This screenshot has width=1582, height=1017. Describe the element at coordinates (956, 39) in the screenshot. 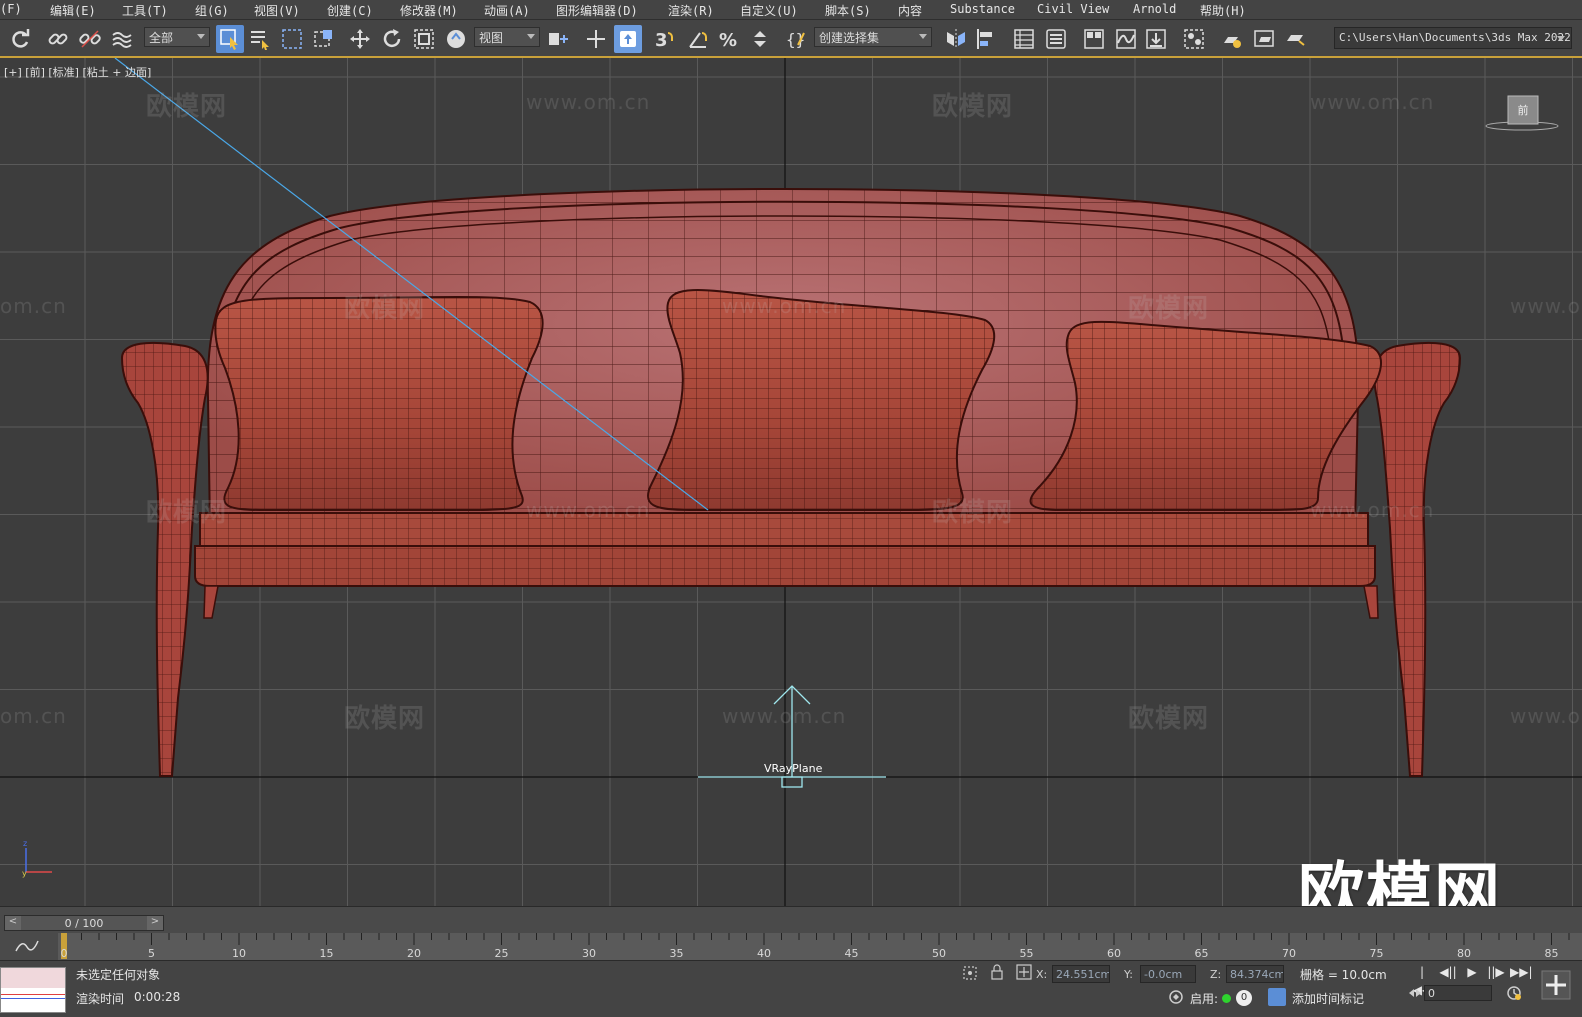

I see `mirror-icon` at that location.